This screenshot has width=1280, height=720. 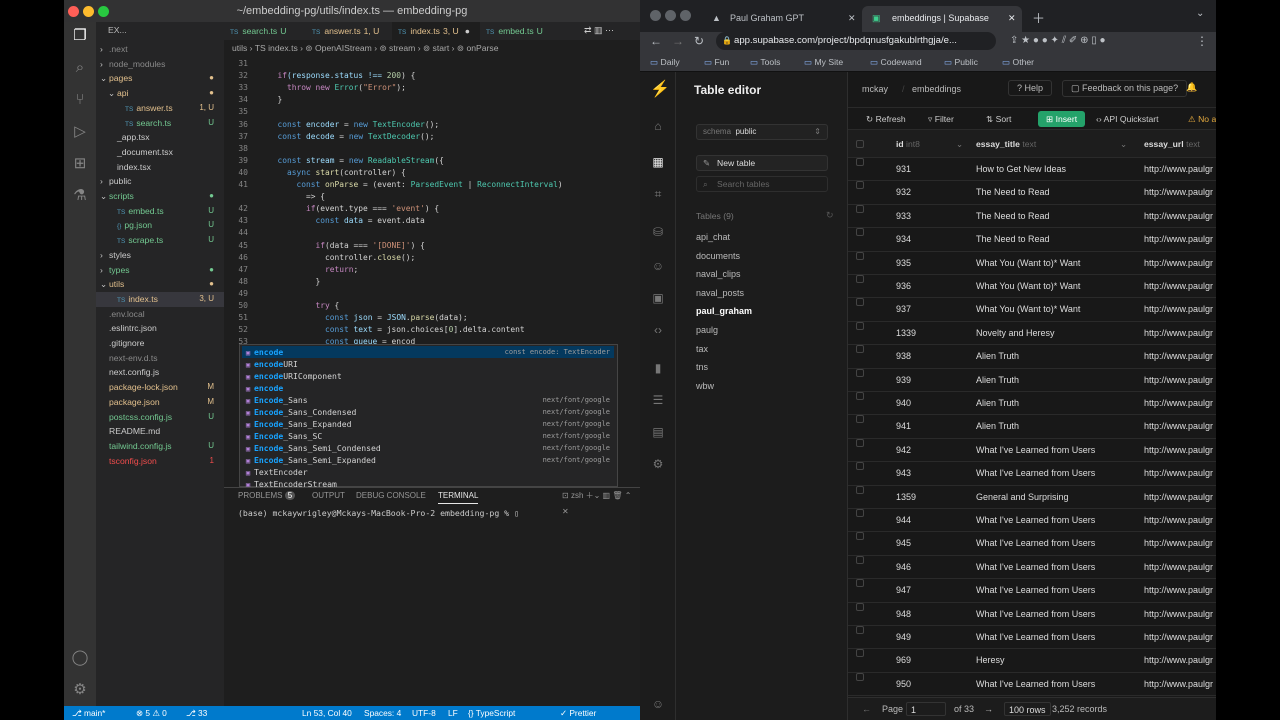 What do you see at coordinates (665, 62) in the screenshot?
I see `bookmark-folder: ▭ Daily` at bounding box center [665, 62].